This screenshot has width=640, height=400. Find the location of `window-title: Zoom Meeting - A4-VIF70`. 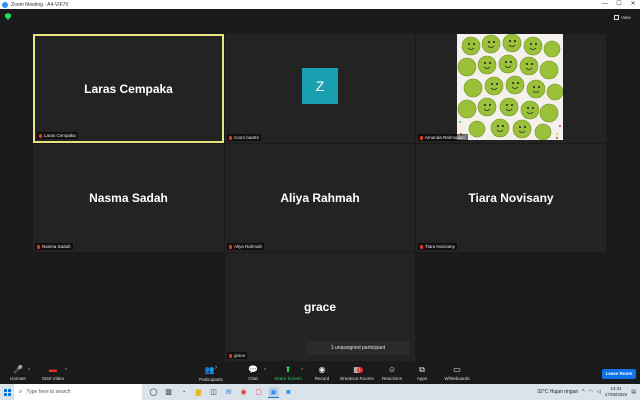

window-title: Zoom Meeting - A4-VIF70 is located at coordinates (40, 4).